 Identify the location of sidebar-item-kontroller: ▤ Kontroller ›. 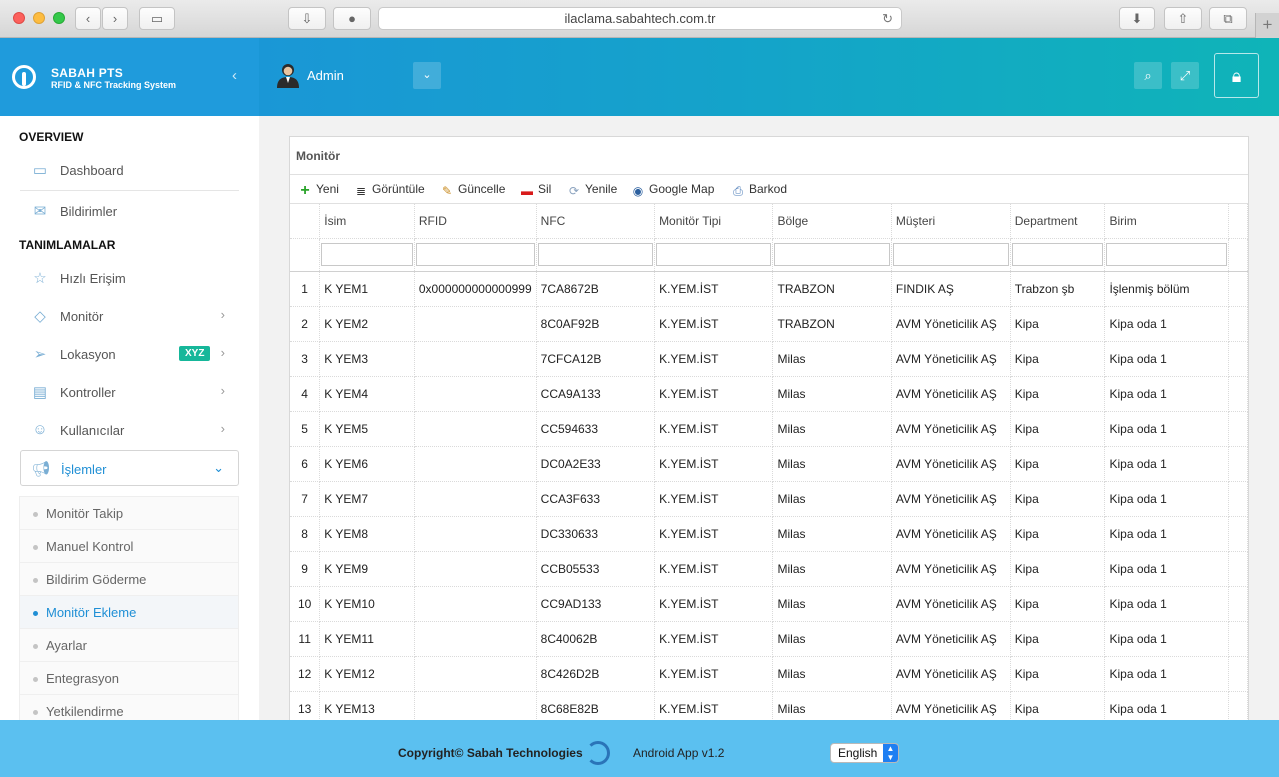
(129, 392).